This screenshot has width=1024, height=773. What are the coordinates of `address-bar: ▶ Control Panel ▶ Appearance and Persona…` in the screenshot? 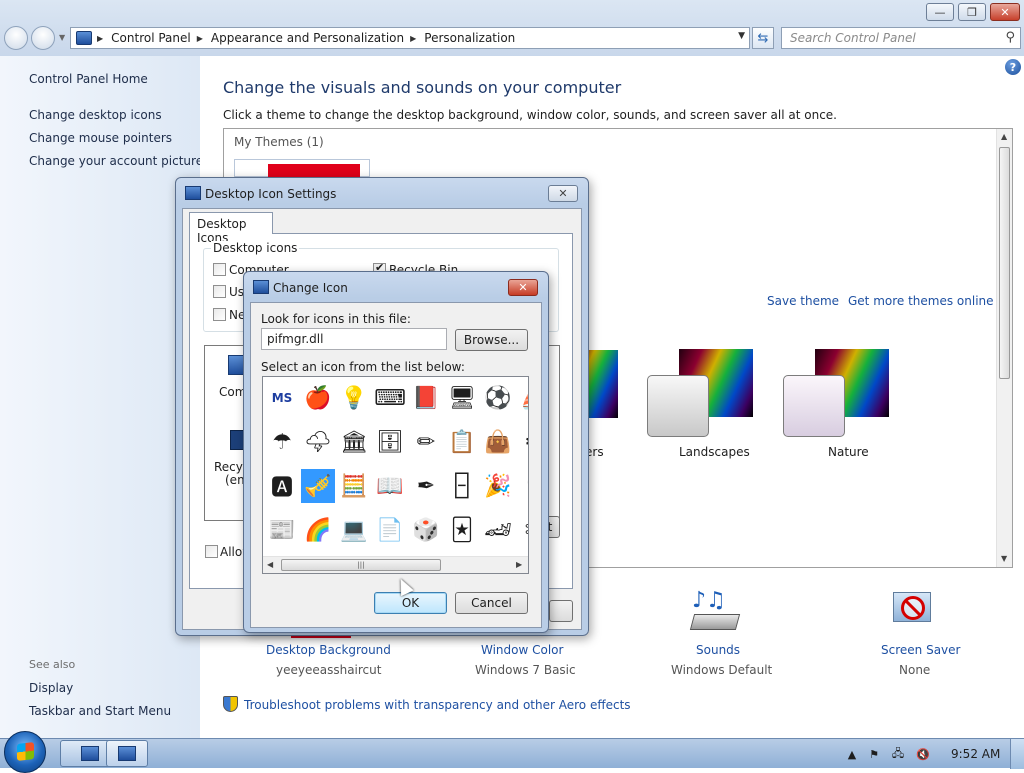 It's located at (410, 38).